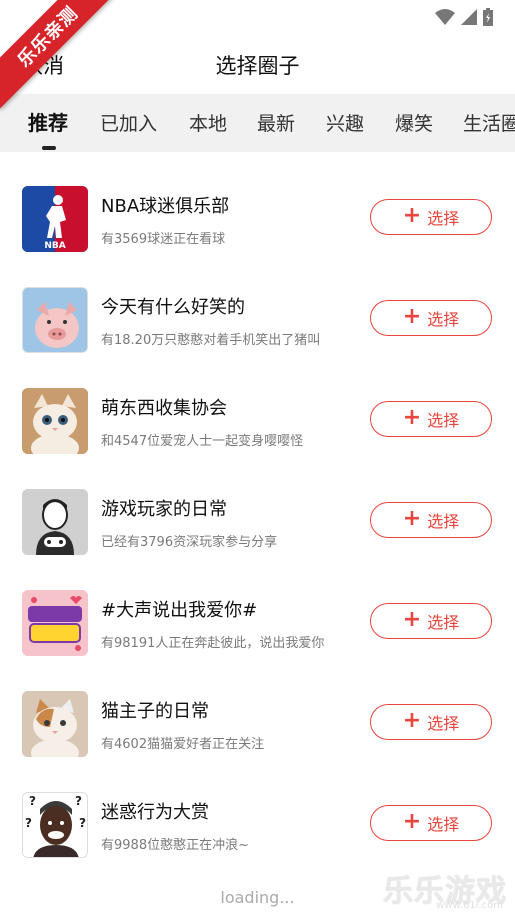 This screenshot has height=915, width=515. What do you see at coordinates (179, 610) in the screenshot?
I see `circle-name: #大声说出我爱你#` at bounding box center [179, 610].